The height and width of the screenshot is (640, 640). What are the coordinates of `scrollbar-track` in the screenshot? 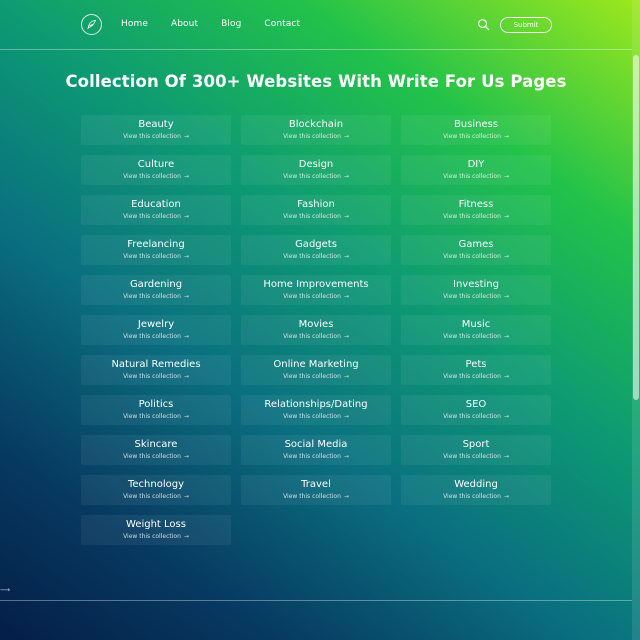 It's located at (636, 320).